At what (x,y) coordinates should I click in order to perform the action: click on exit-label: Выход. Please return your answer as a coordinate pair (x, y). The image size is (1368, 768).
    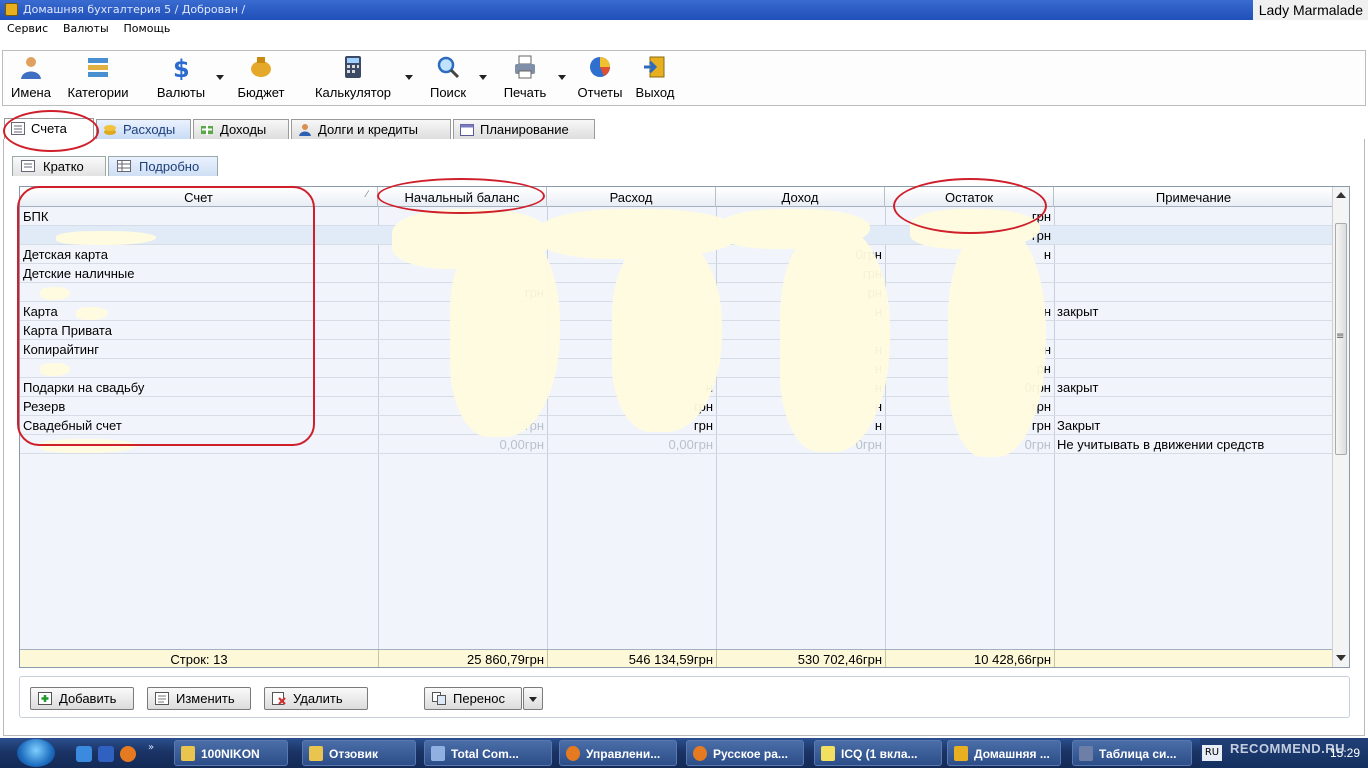
    Looking at the image, I should click on (655, 92).